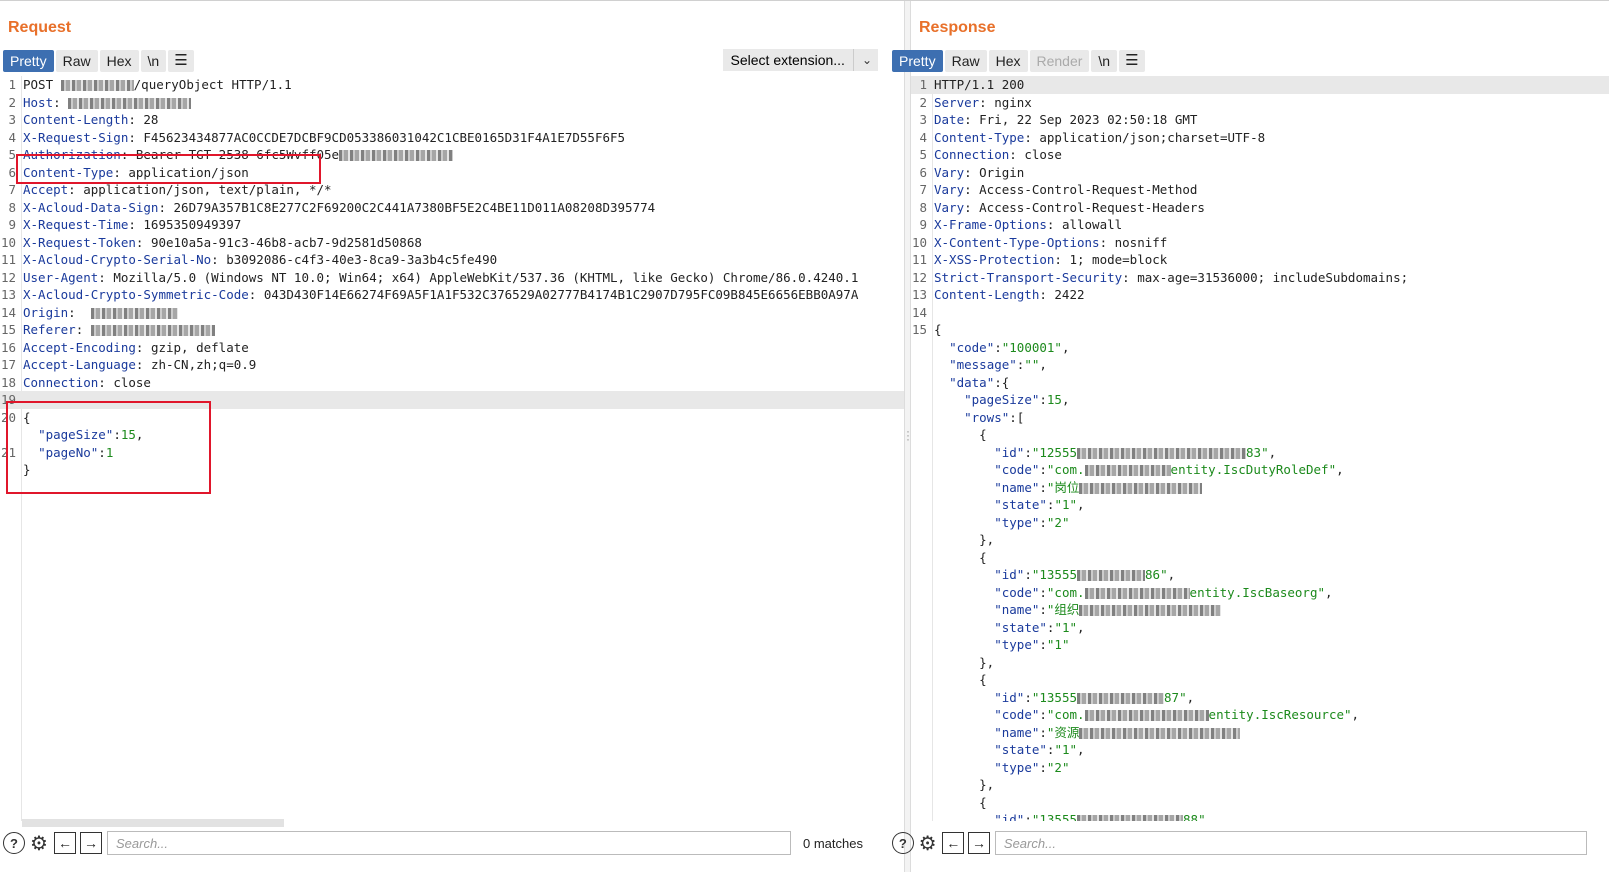 This screenshot has height=872, width=1609. I want to click on json-value: "12555, so click(1054, 452).